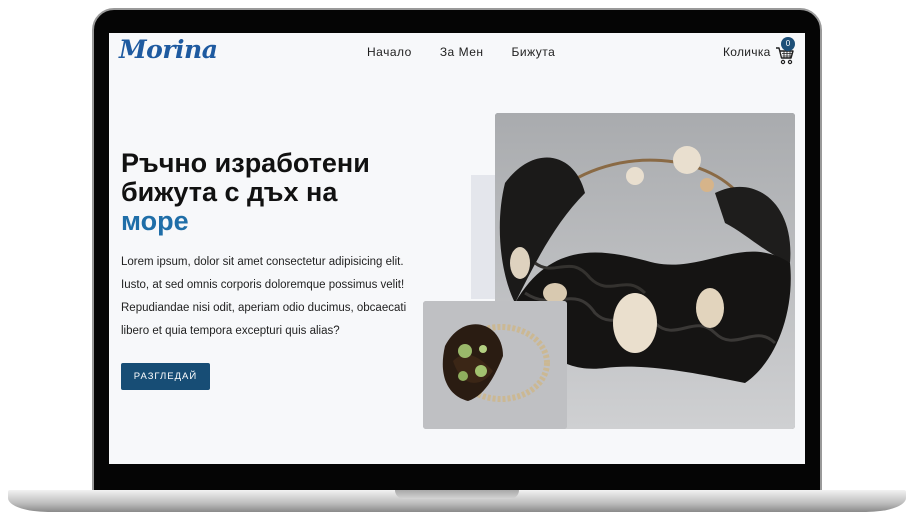  I want to click on nav-jewelry: Бижута, so click(534, 52).